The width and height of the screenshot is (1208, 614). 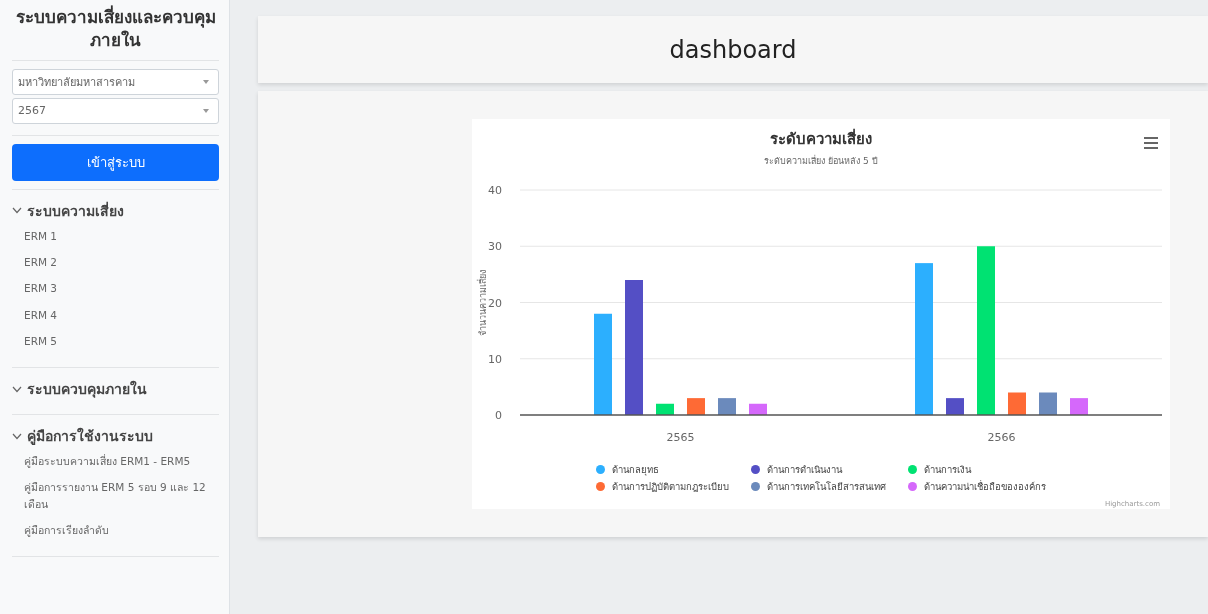 I want to click on section-header: ระบบความเสี่ยง, so click(x=115, y=210).